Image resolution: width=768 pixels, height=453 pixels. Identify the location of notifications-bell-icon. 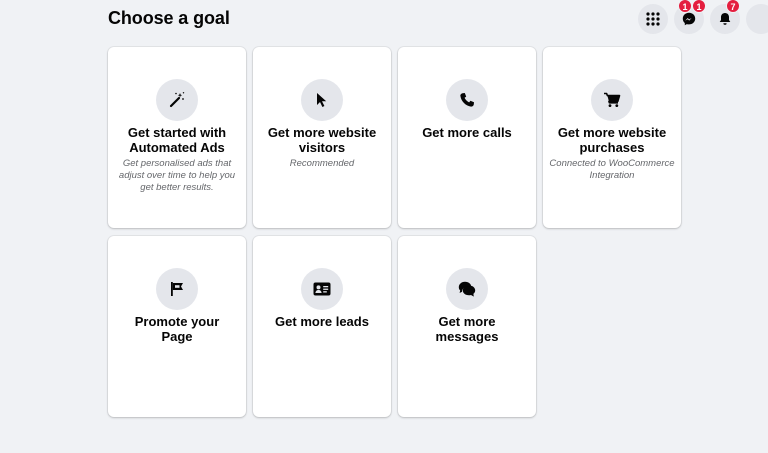
(725, 19).